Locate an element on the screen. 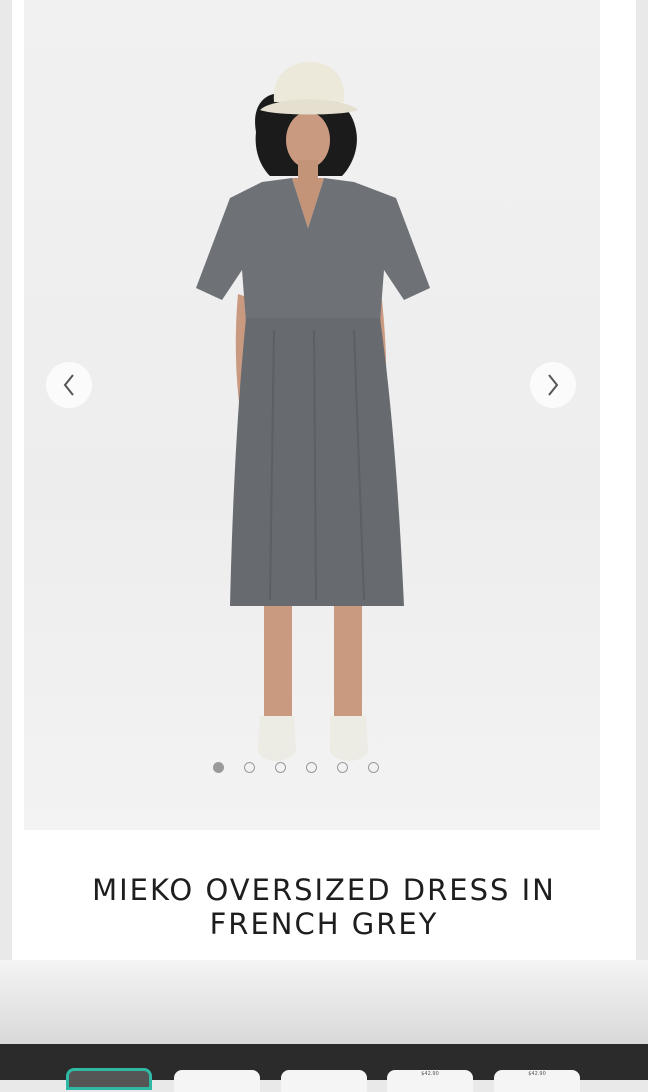 The width and height of the screenshot is (648, 1092). product-title: MIEKO OVERSIZED DRESS IN FRENCH GREY is located at coordinates (324, 907).